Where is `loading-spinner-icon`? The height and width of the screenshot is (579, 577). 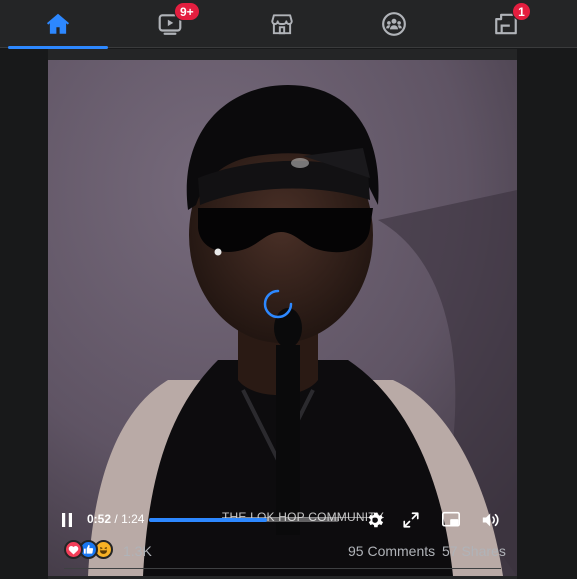
loading-spinner-icon is located at coordinates (278, 304).